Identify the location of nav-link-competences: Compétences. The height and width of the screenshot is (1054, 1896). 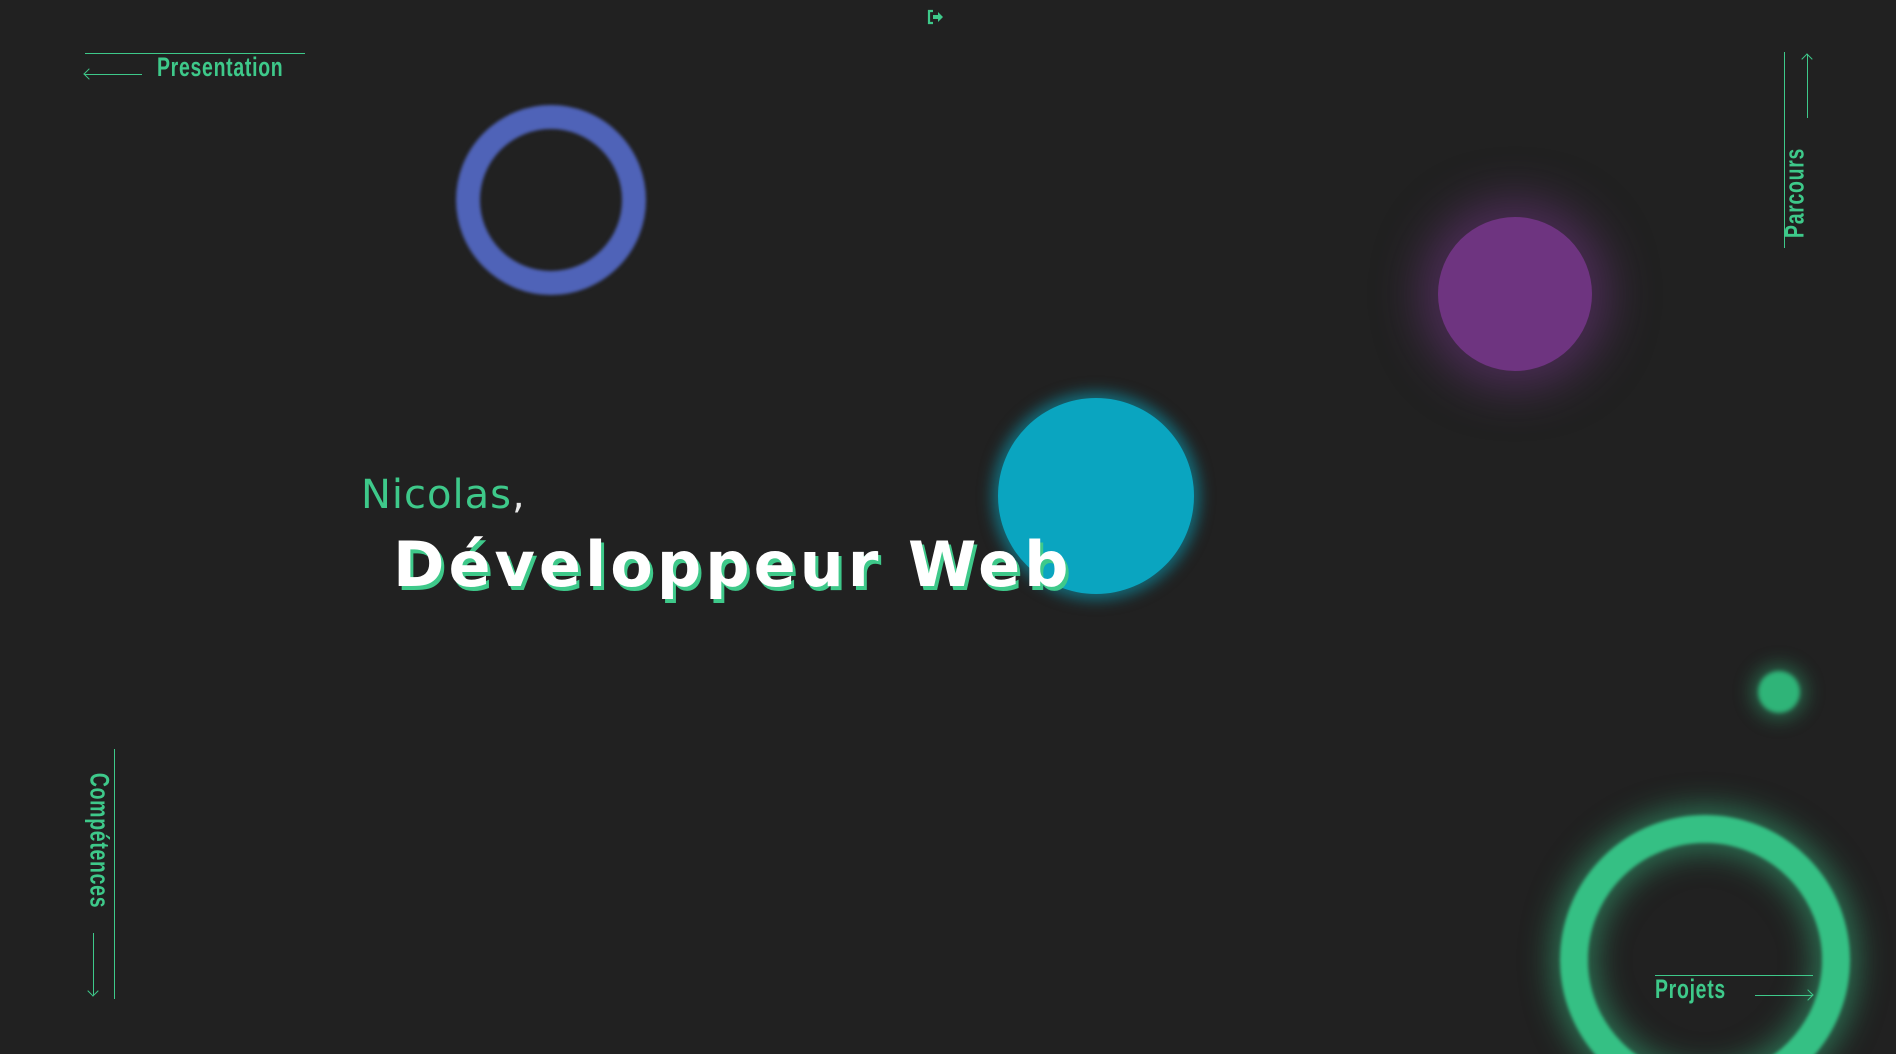
(102, 873).